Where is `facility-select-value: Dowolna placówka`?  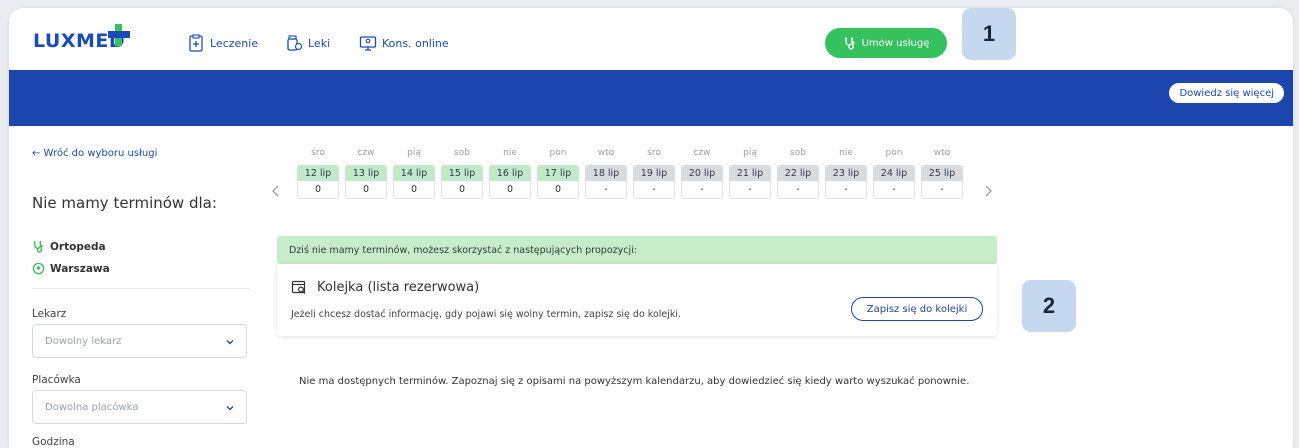 facility-select-value: Dowolna placówka is located at coordinates (92, 407).